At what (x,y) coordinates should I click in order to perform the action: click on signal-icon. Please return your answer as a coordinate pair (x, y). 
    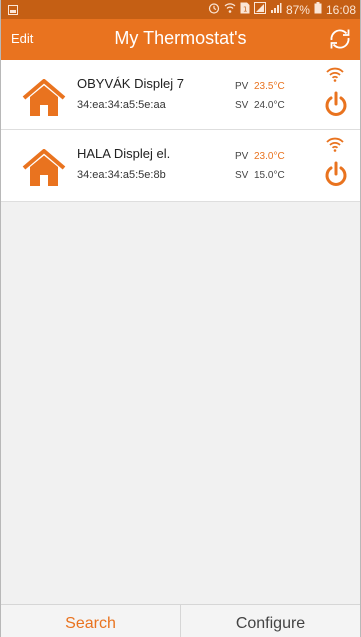
    Looking at the image, I should click on (259, 9).